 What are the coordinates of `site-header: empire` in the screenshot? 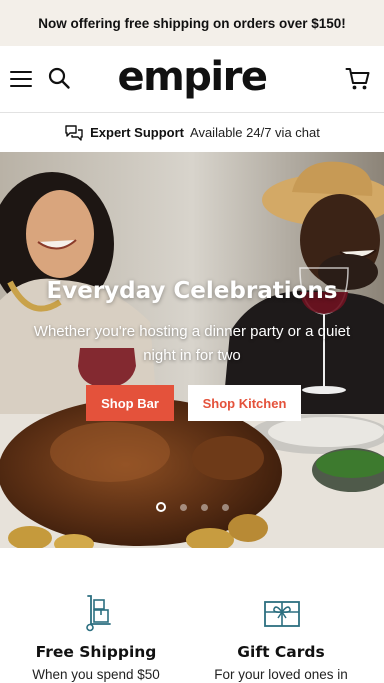 It's located at (192, 79).